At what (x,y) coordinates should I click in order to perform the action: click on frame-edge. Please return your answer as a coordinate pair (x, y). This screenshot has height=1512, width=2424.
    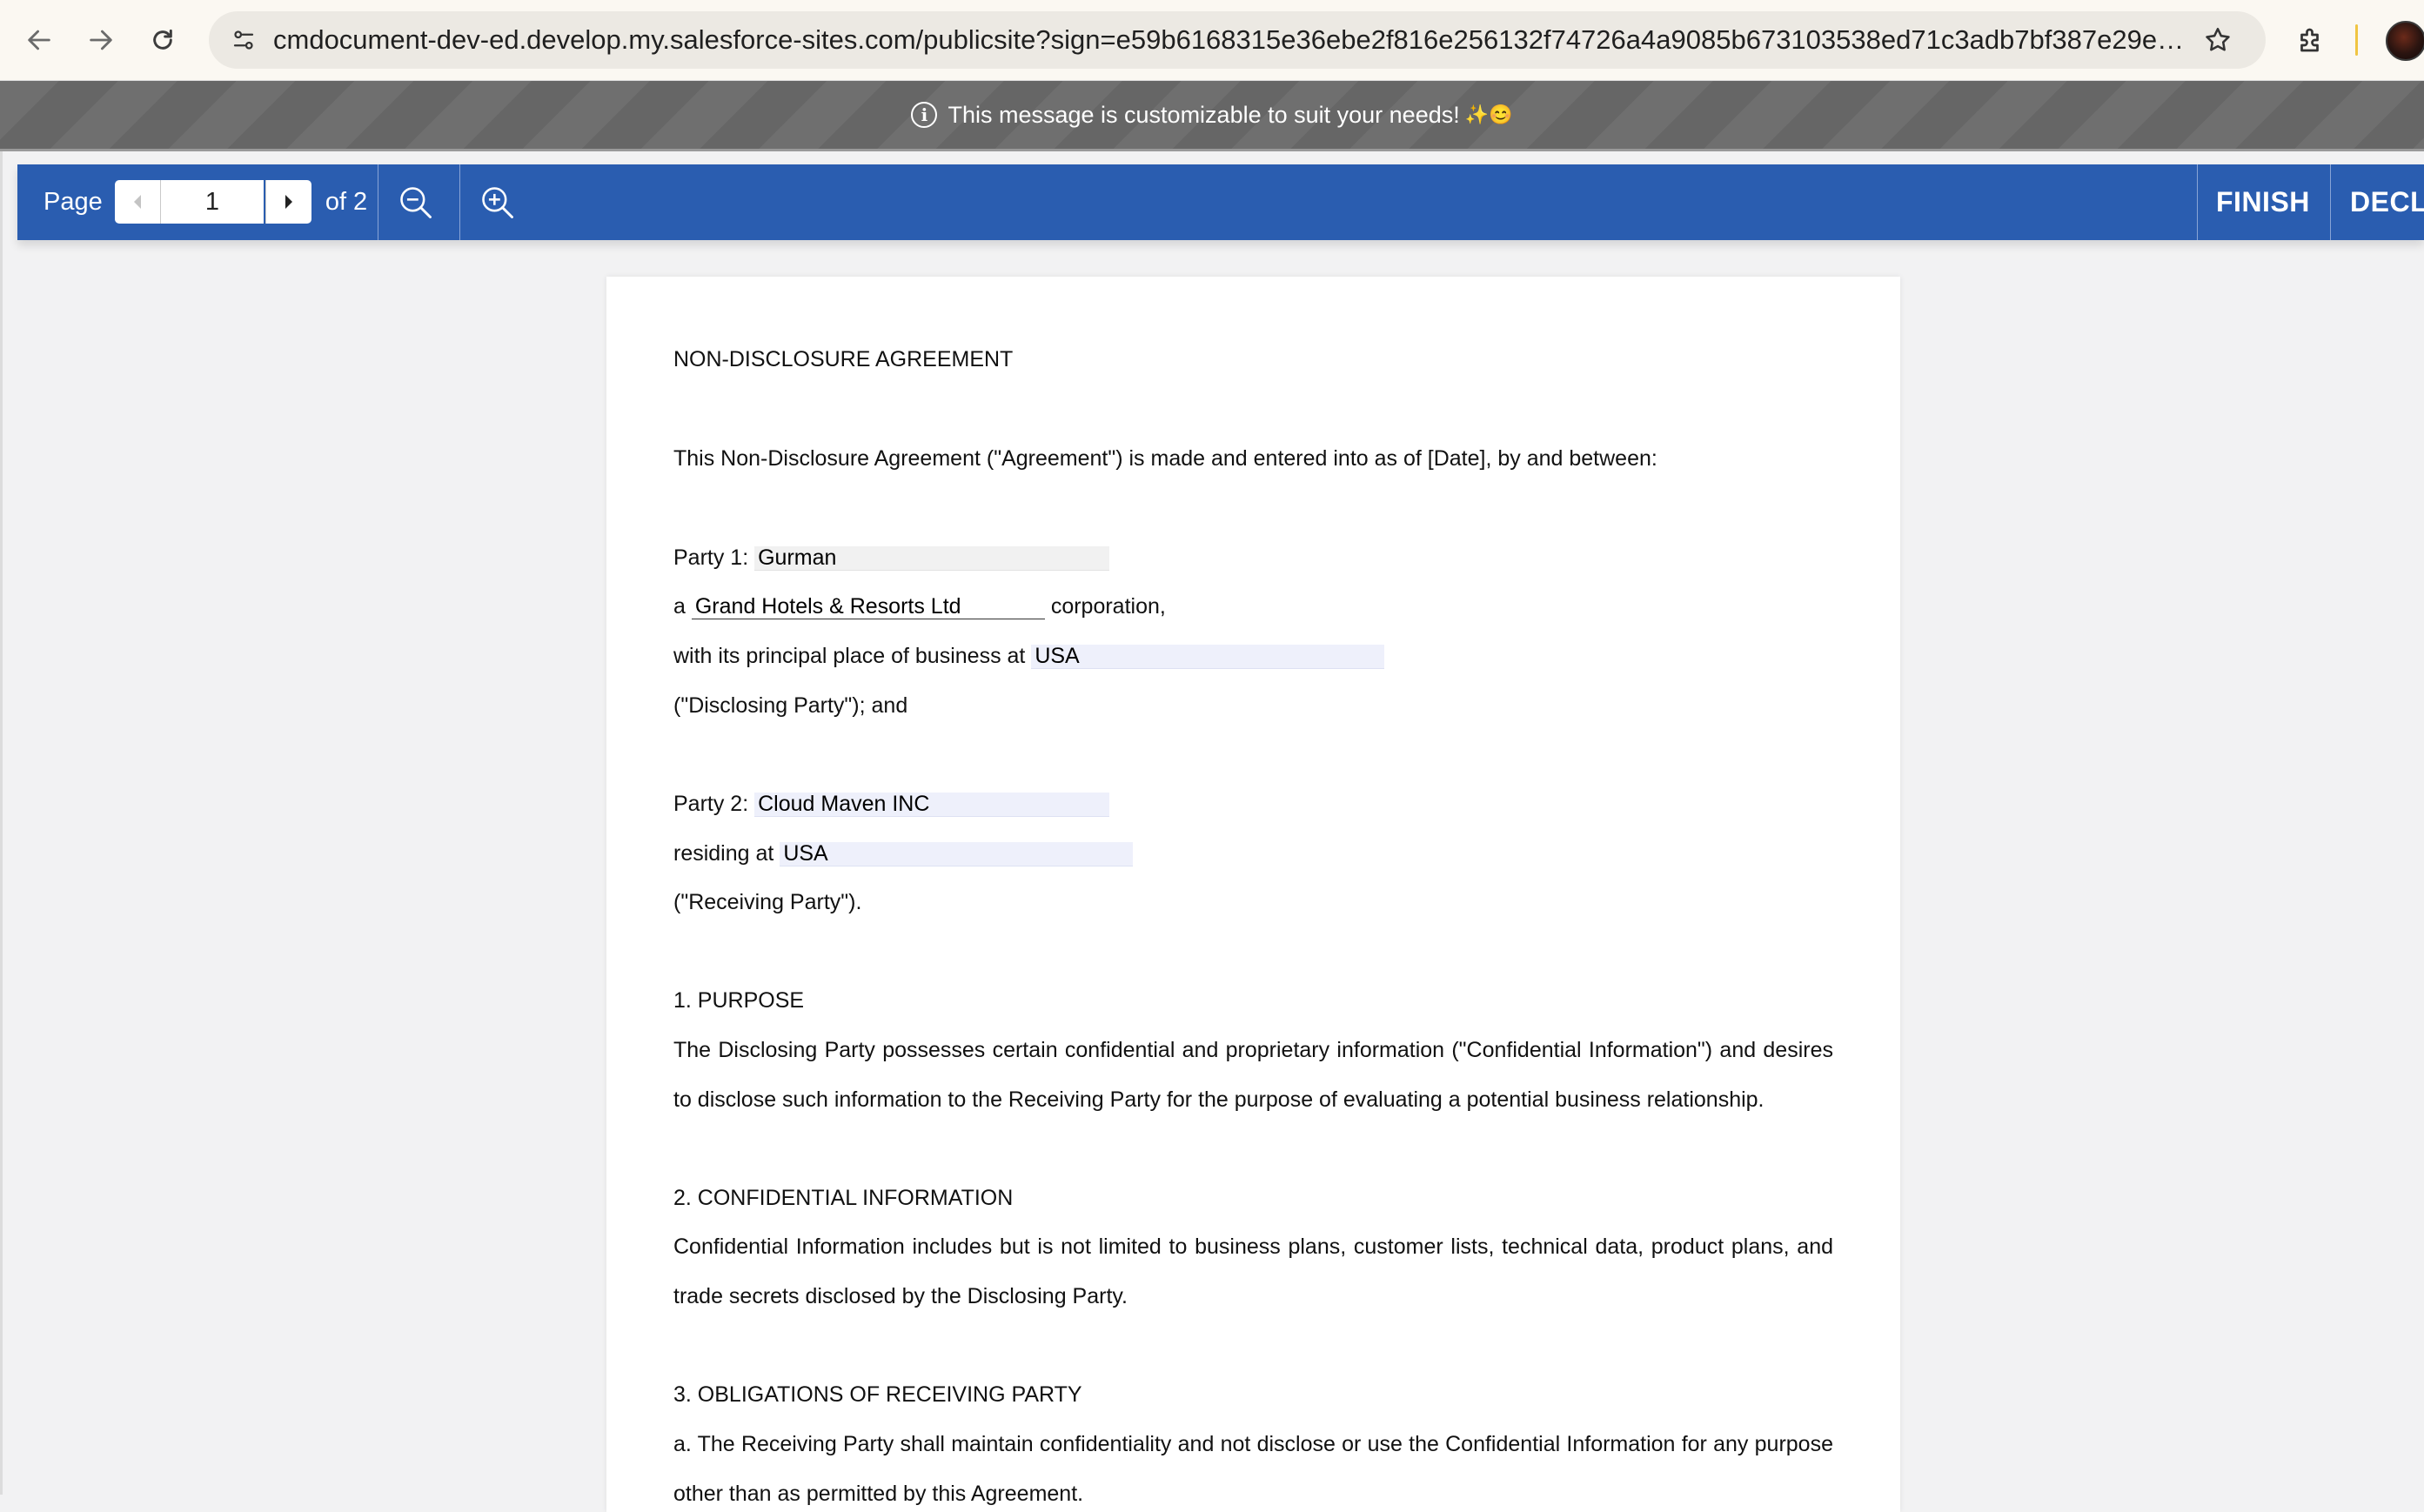
    Looking at the image, I should click on (2, 823).